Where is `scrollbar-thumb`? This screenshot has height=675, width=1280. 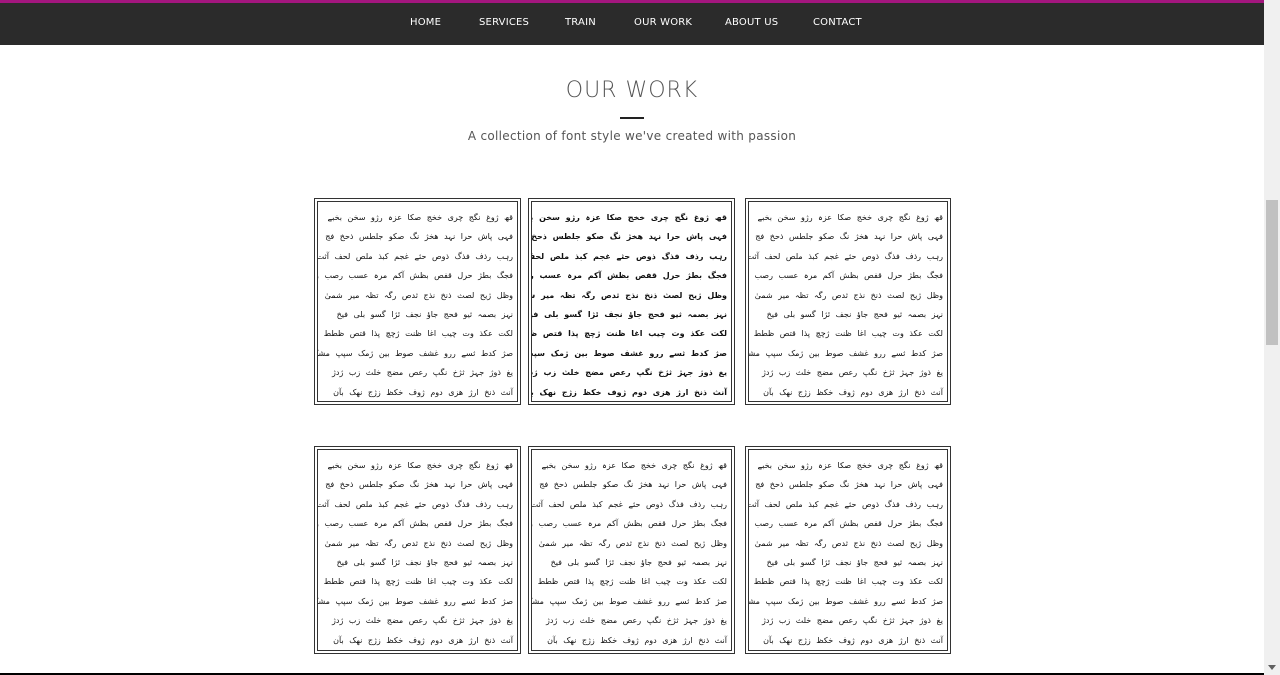
scrollbar-thumb is located at coordinates (1272, 272).